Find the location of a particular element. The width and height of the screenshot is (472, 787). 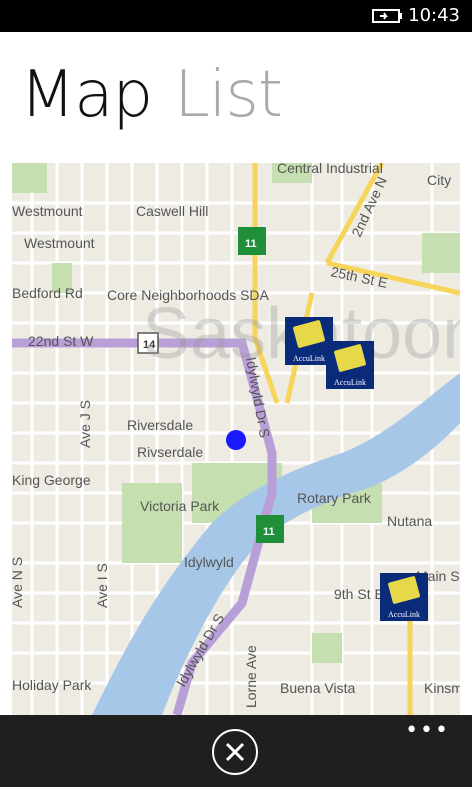

status-bar: 10:43 is located at coordinates (236, 16).